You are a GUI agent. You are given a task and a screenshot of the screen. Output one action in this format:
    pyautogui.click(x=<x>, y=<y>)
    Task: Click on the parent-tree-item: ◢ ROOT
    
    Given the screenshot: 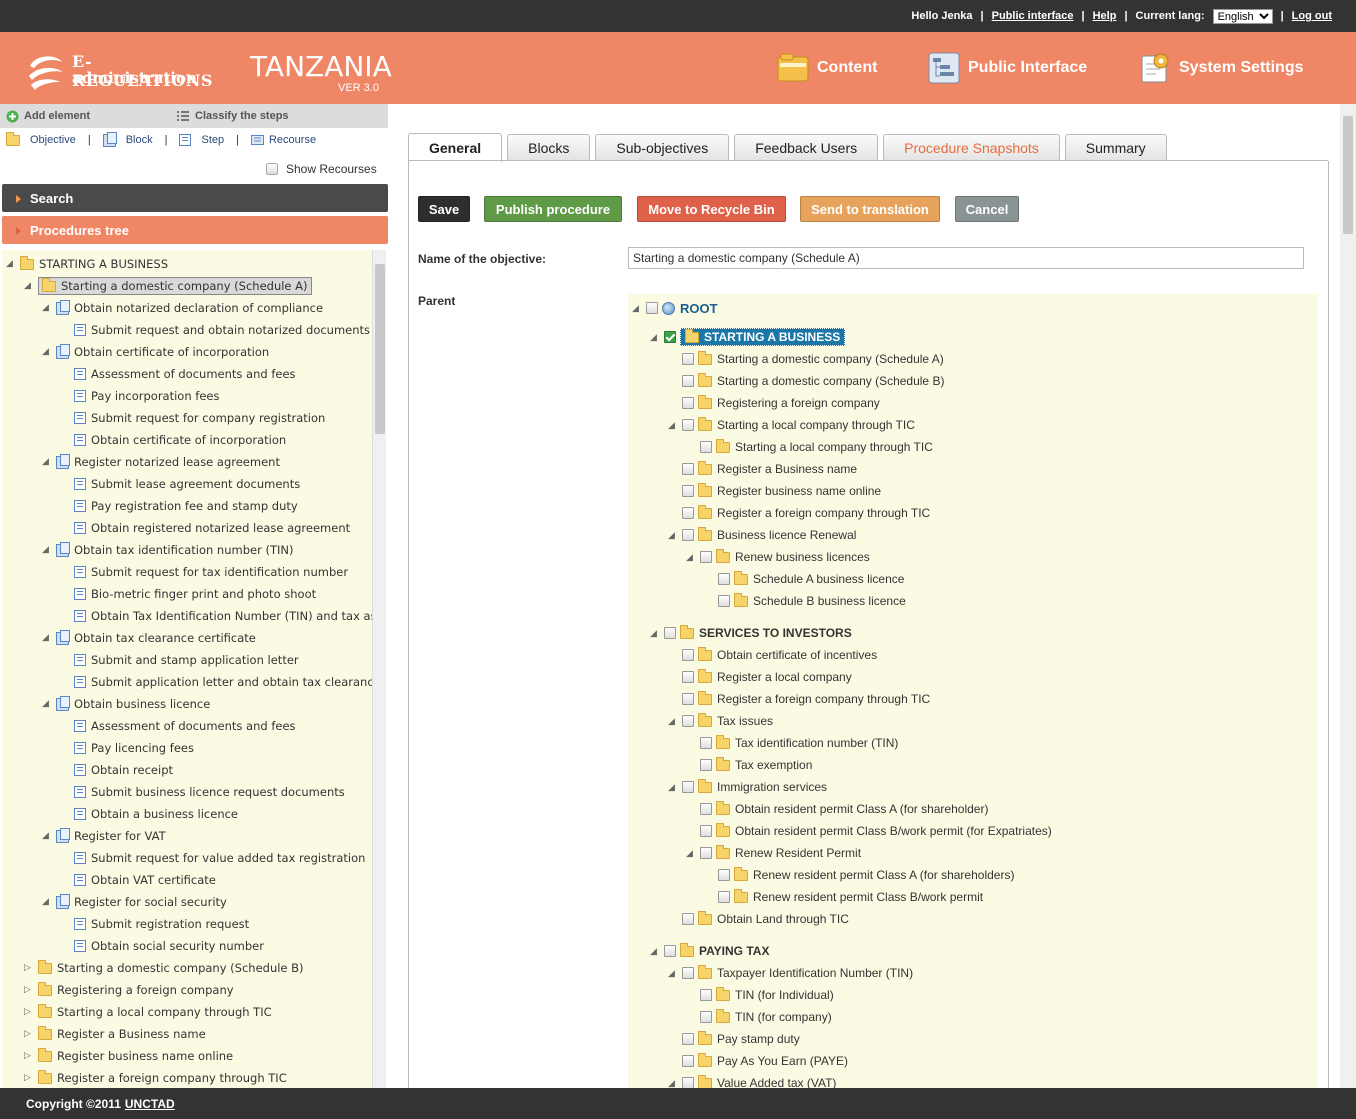 What is the action you would take?
    pyautogui.click(x=675, y=308)
    